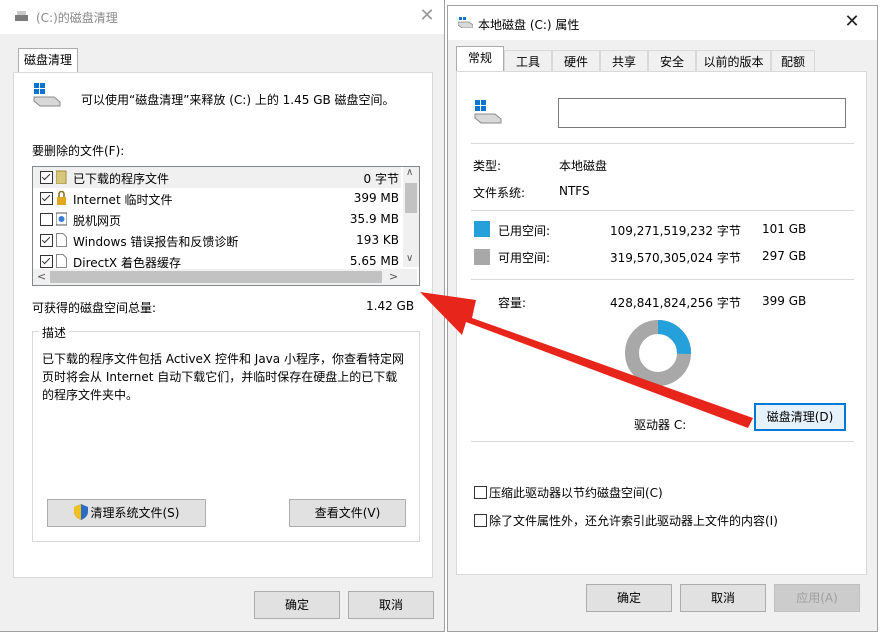  I want to click on apply-label: 应用(A), so click(817, 598).